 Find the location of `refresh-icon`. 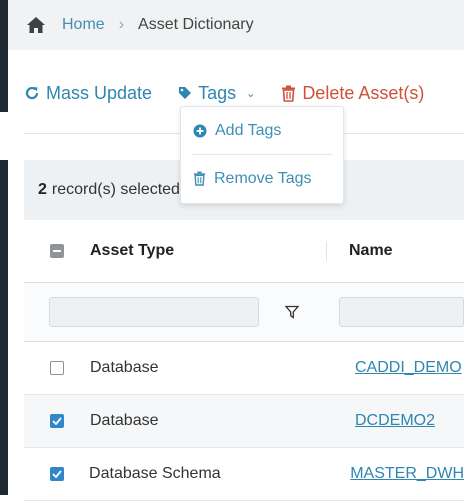

refresh-icon is located at coordinates (32, 93).